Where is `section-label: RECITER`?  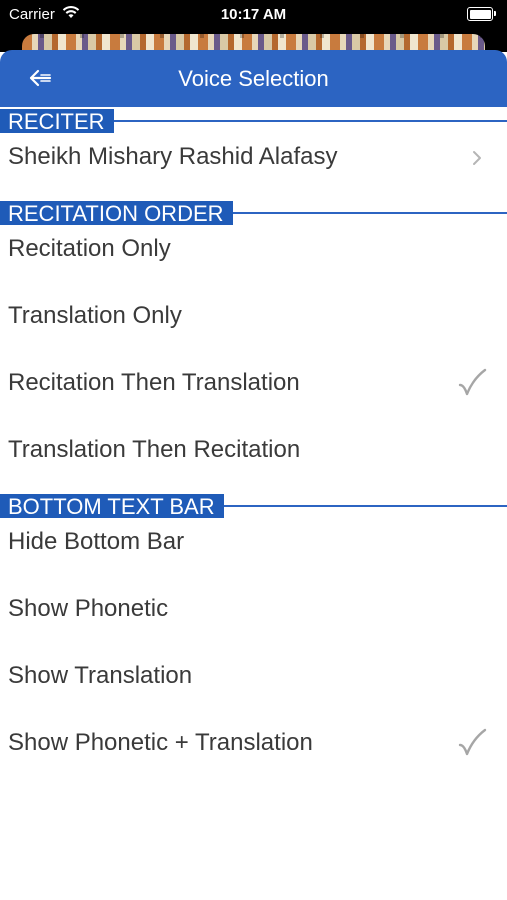
section-label: RECITER is located at coordinates (57, 121).